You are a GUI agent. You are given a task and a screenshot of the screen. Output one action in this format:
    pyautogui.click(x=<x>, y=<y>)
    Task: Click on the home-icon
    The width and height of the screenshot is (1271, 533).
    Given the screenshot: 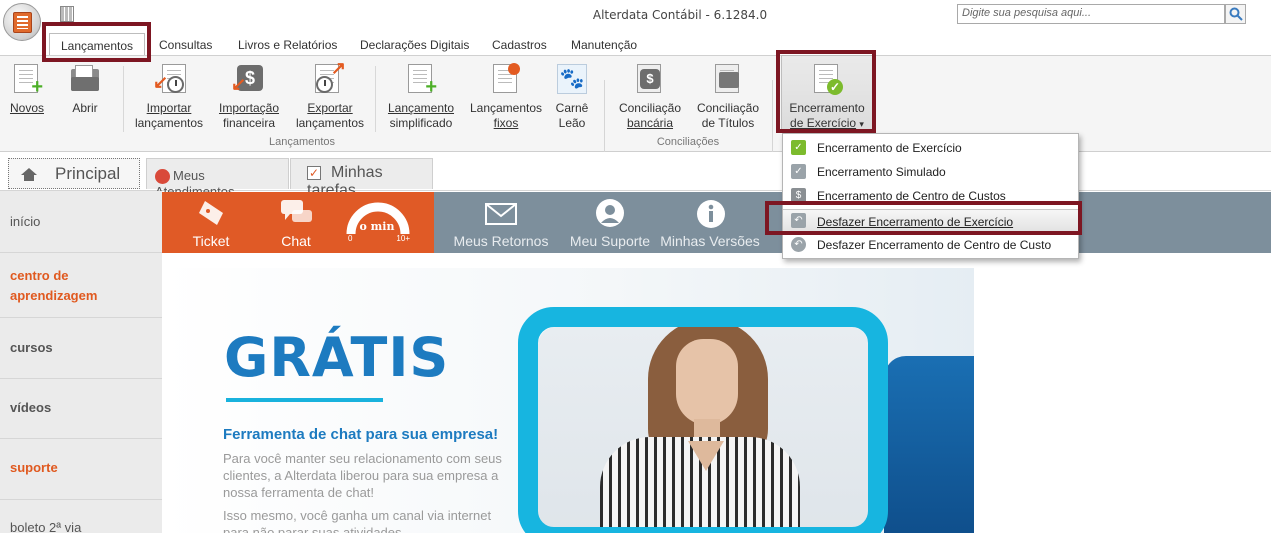 What is the action you would take?
    pyautogui.click(x=29, y=174)
    